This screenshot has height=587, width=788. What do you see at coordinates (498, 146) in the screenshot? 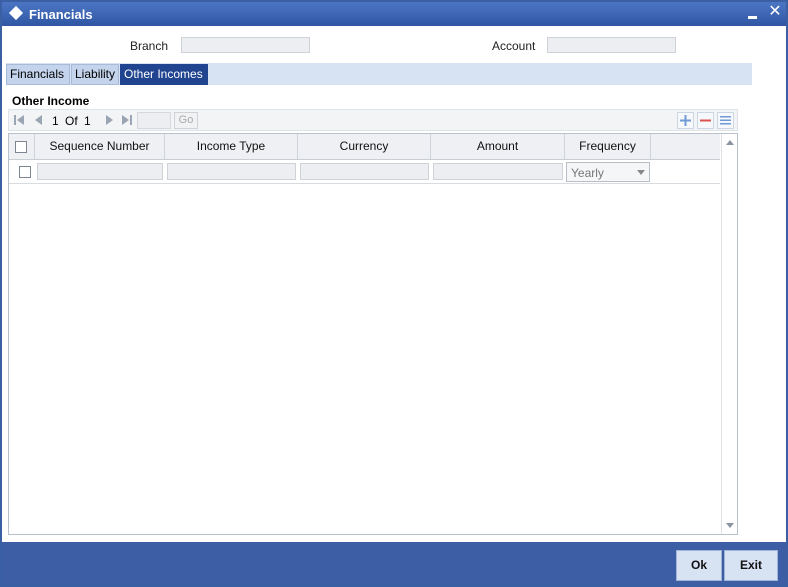
I see `col-amount: Amount` at bounding box center [498, 146].